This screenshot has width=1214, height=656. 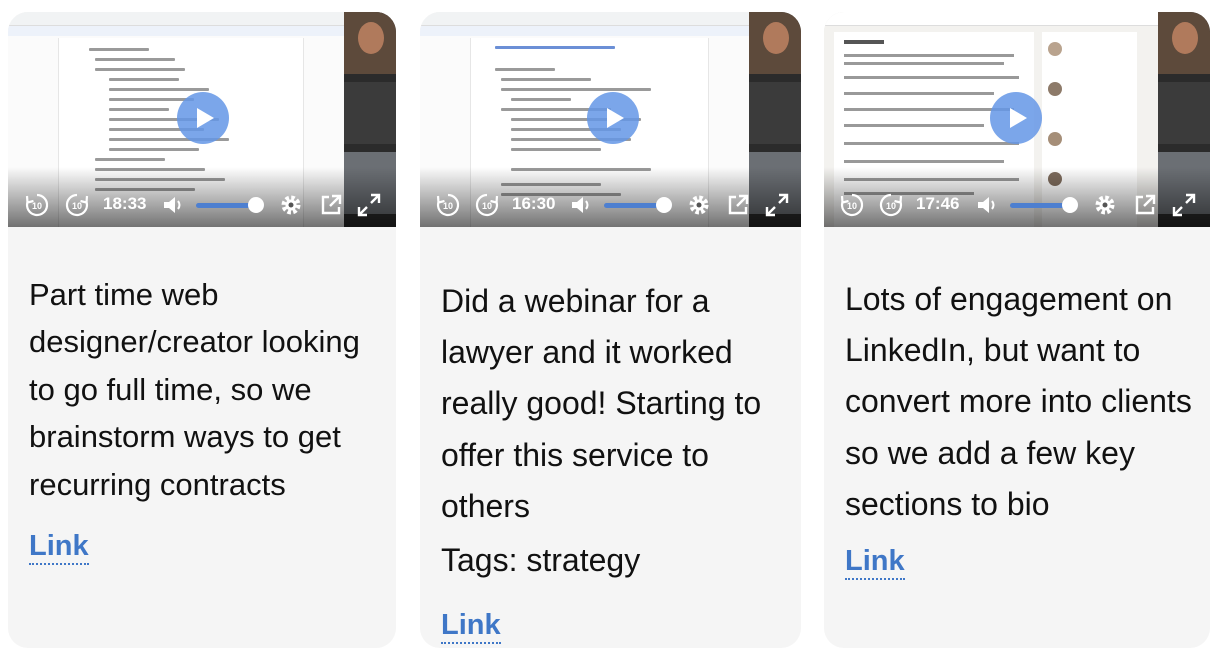 What do you see at coordinates (125, 203) in the screenshot?
I see `video-time: 18:33` at bounding box center [125, 203].